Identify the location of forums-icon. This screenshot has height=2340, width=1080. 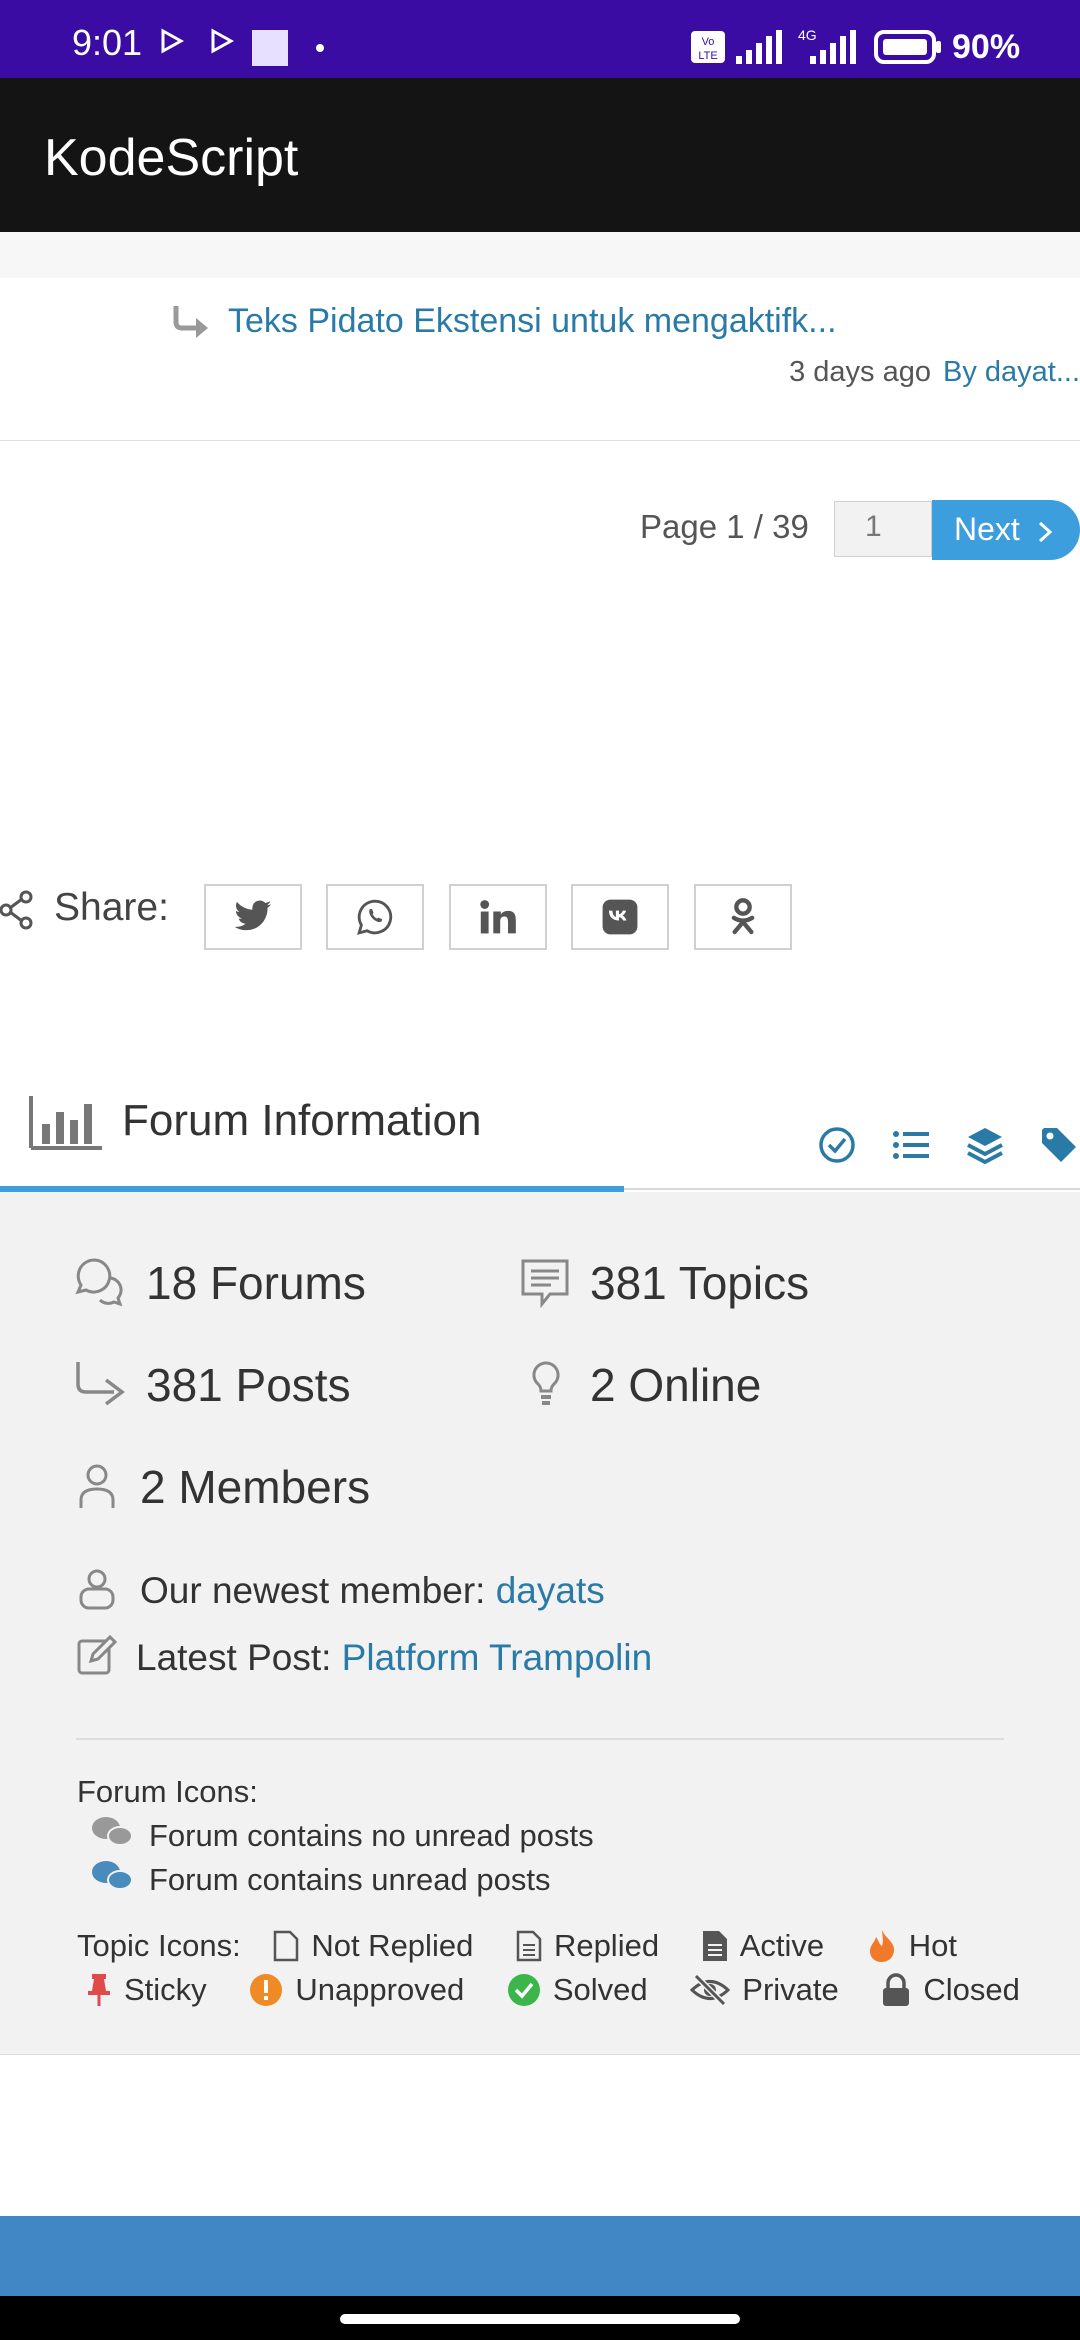
(99, 1282).